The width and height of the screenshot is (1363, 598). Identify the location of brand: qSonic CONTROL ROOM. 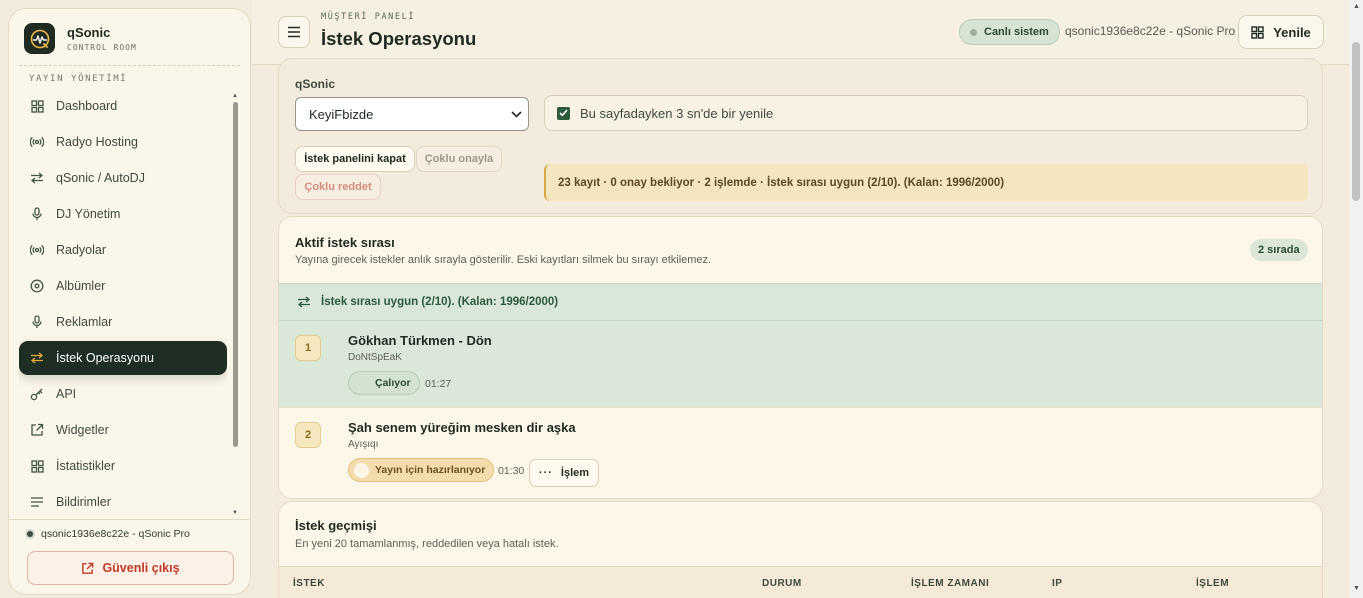
(80, 38).